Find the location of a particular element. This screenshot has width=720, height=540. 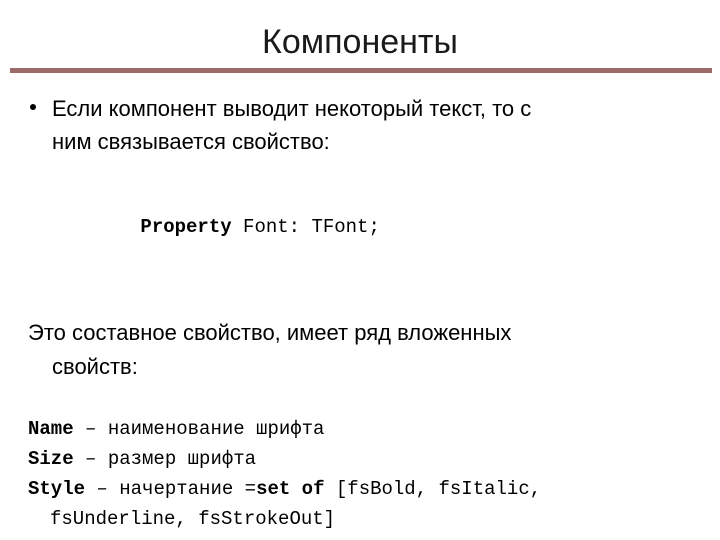

property-row-name: Name – наименование шрифта is located at coordinates (368, 429).